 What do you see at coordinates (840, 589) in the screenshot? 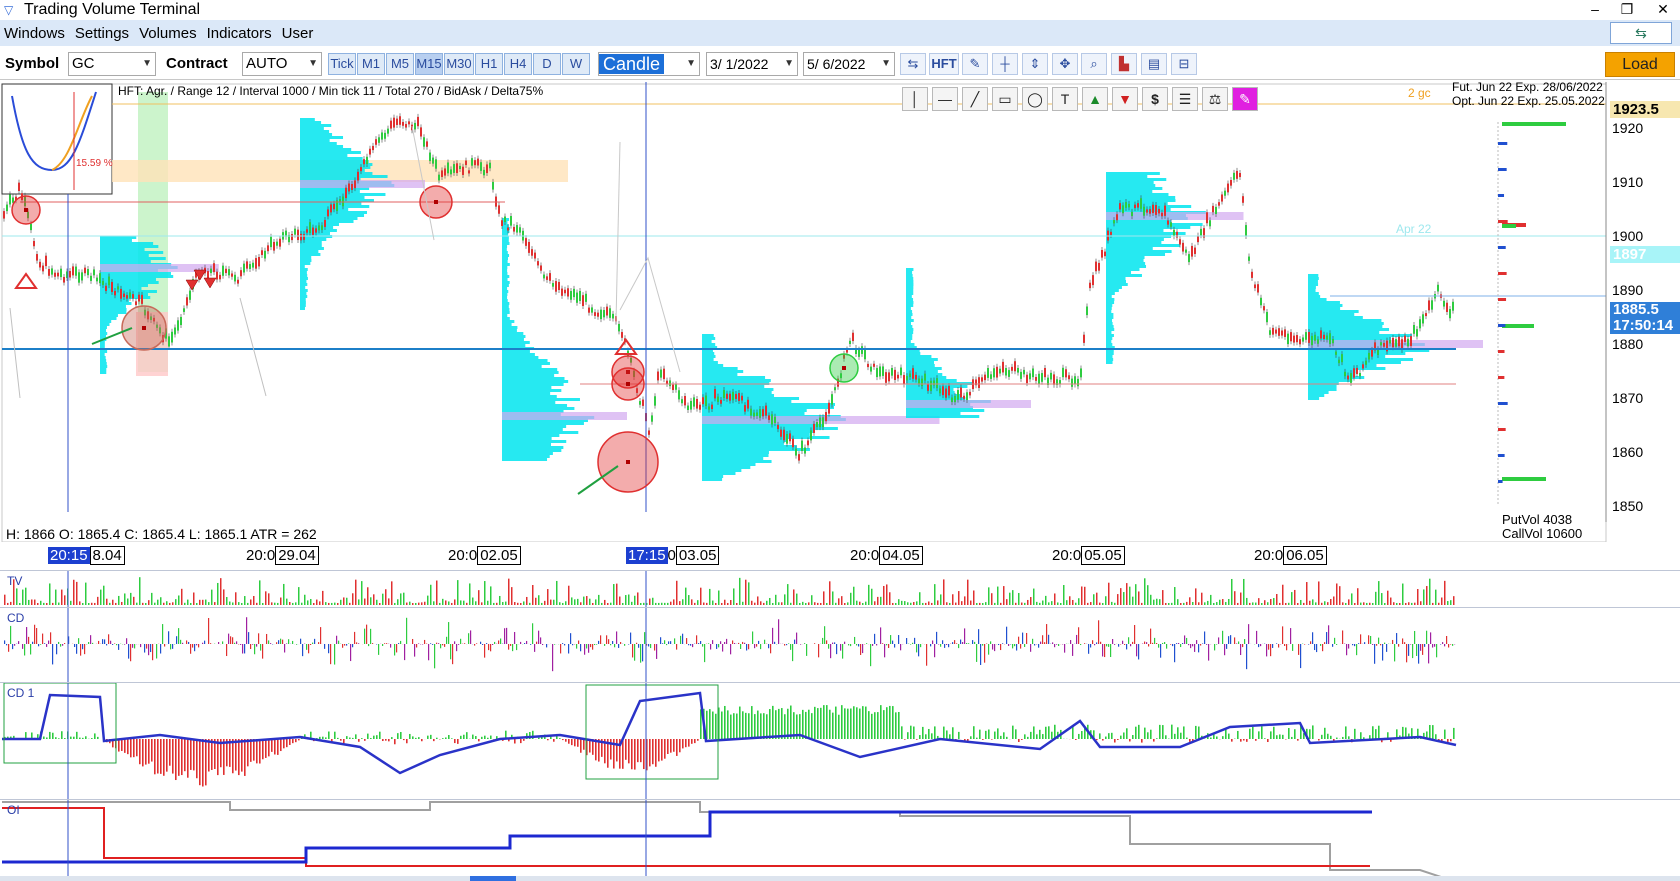
I see `tv-panel` at bounding box center [840, 589].